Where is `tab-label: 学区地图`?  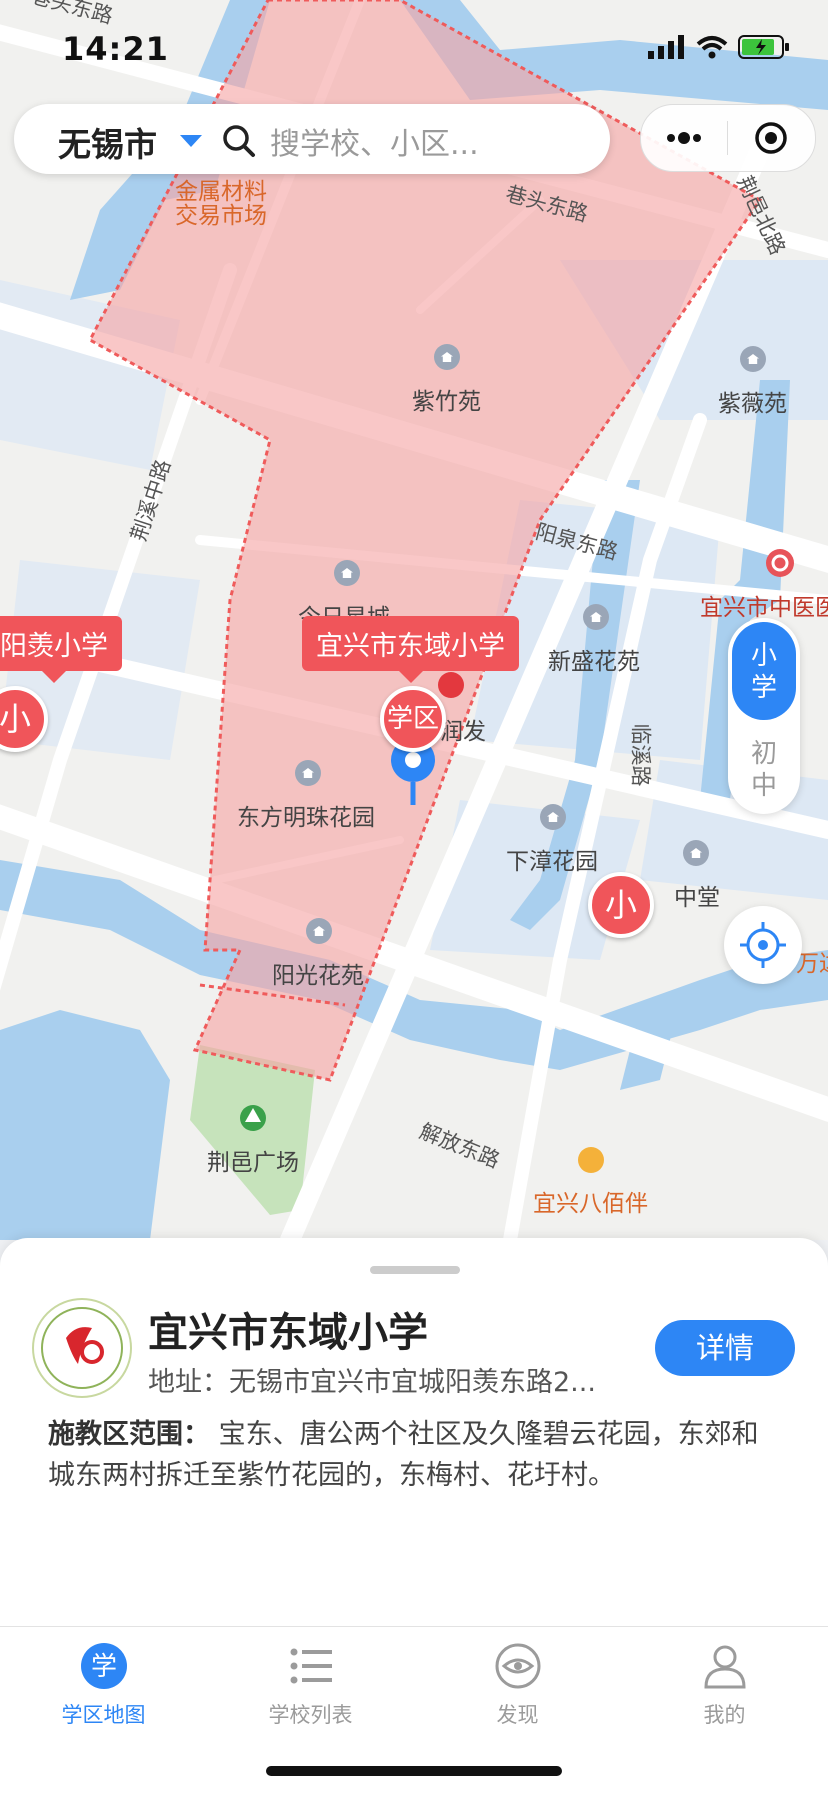 tab-label: 学区地图 is located at coordinates (103, 1715).